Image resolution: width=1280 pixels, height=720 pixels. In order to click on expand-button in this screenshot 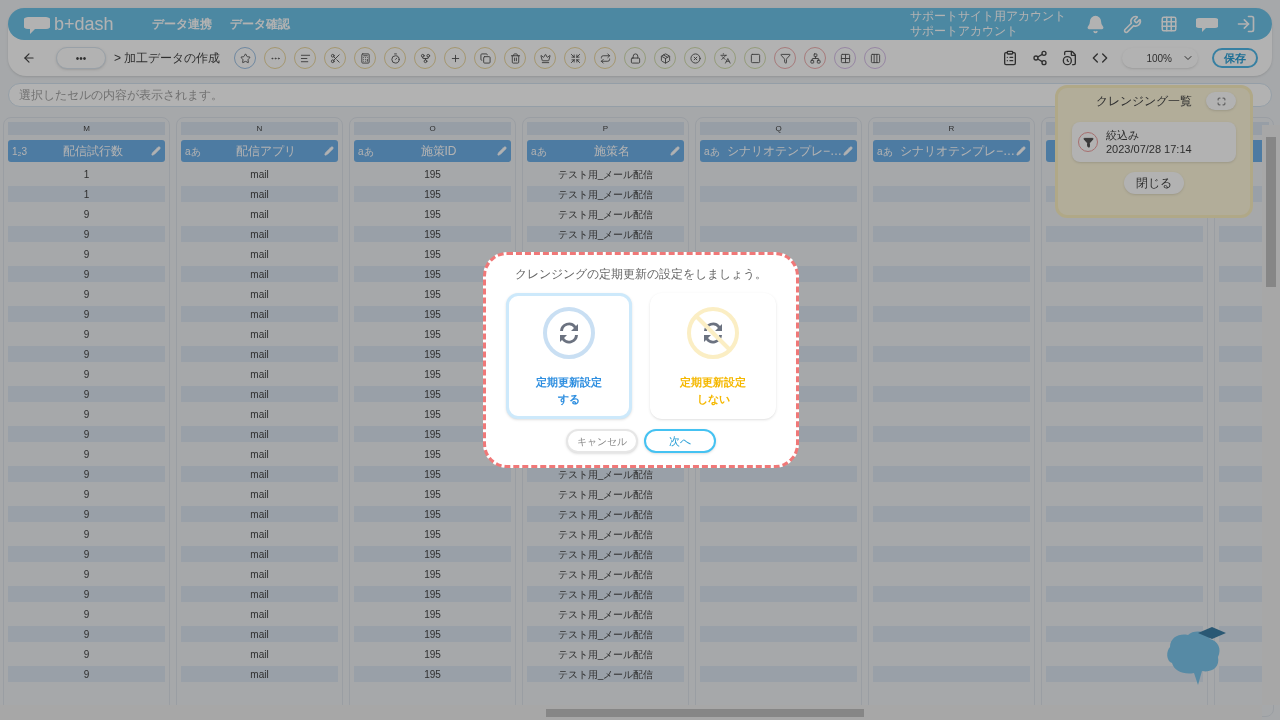, I will do `click(1221, 101)`.